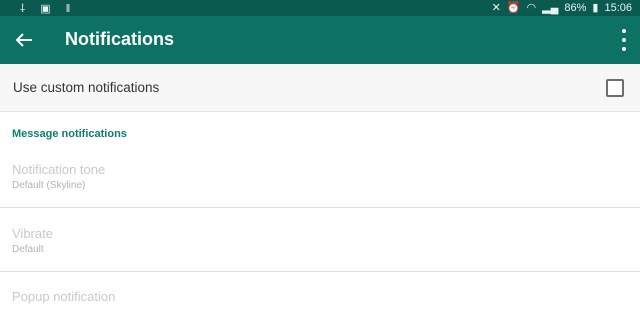 Image resolution: width=640 pixels, height=312 pixels. What do you see at coordinates (561, 8) in the screenshot?
I see `status-right-icons: ✕ ⏰ ◠ ▂▄ 86% ▮ 15:06` at bounding box center [561, 8].